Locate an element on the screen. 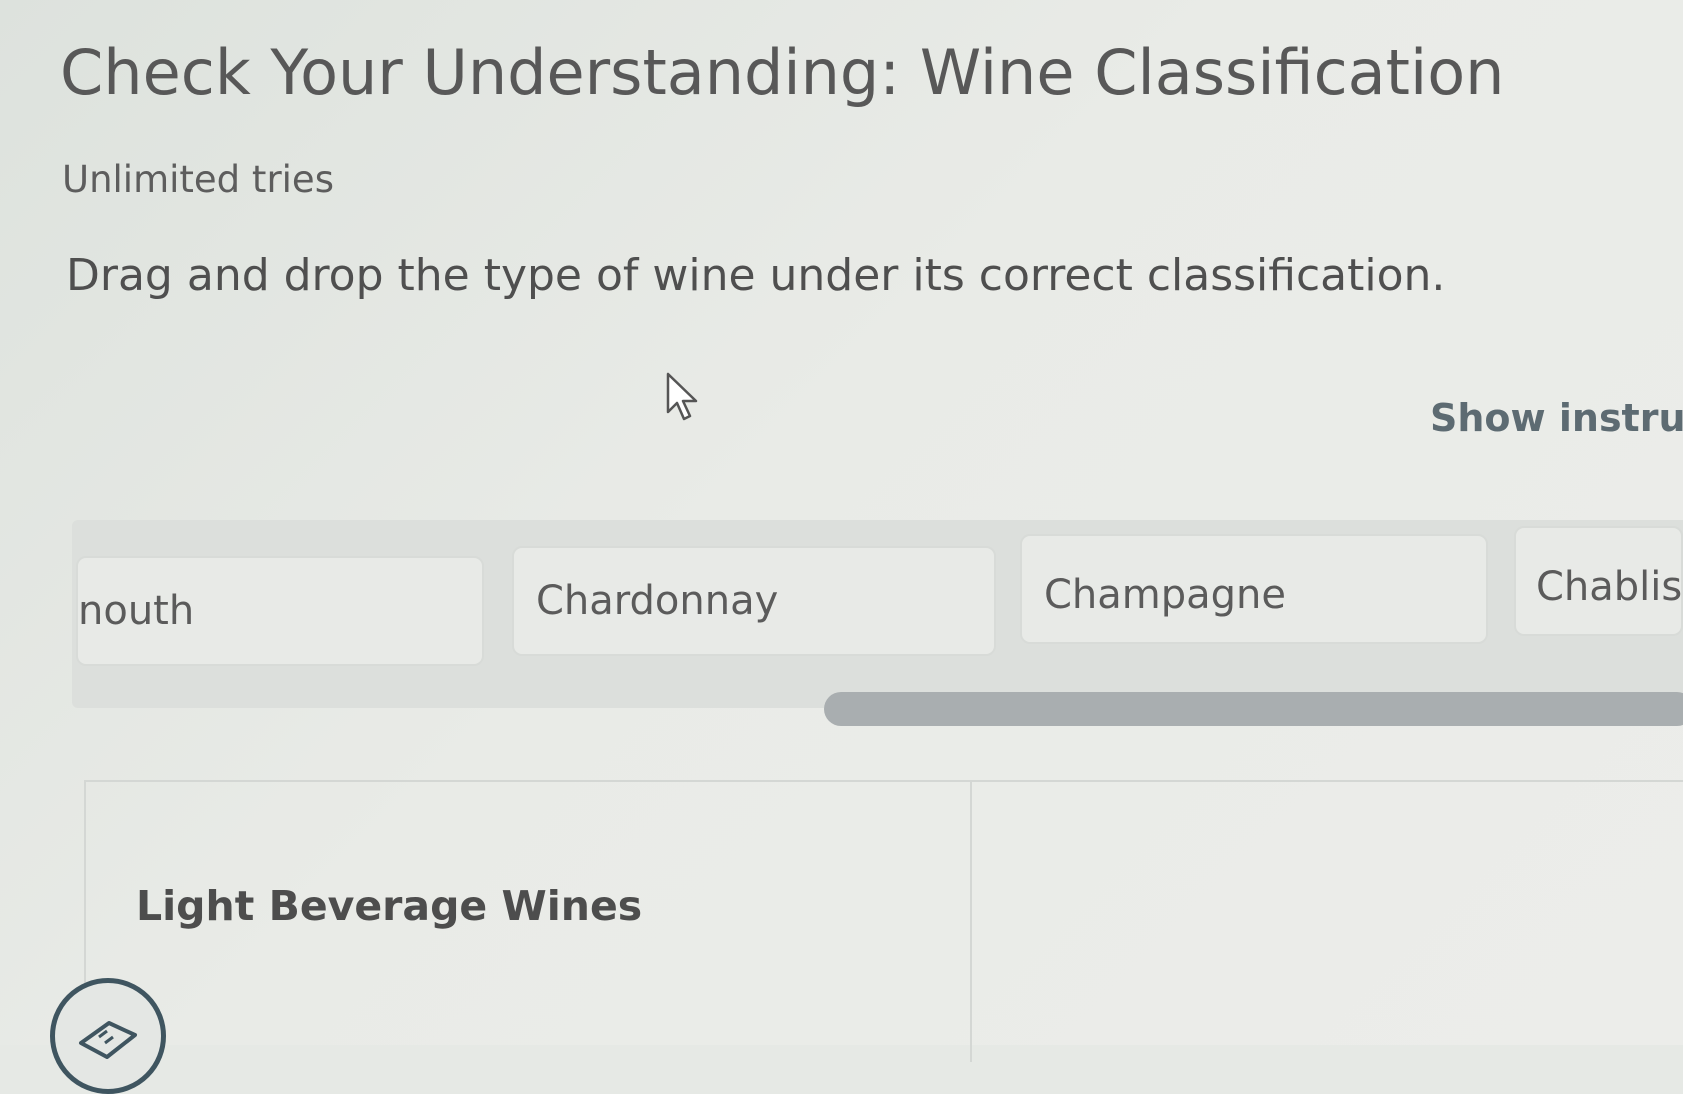 The image size is (1683, 1094). word-chip-chablis: Chablis is located at coordinates (1598, 581).